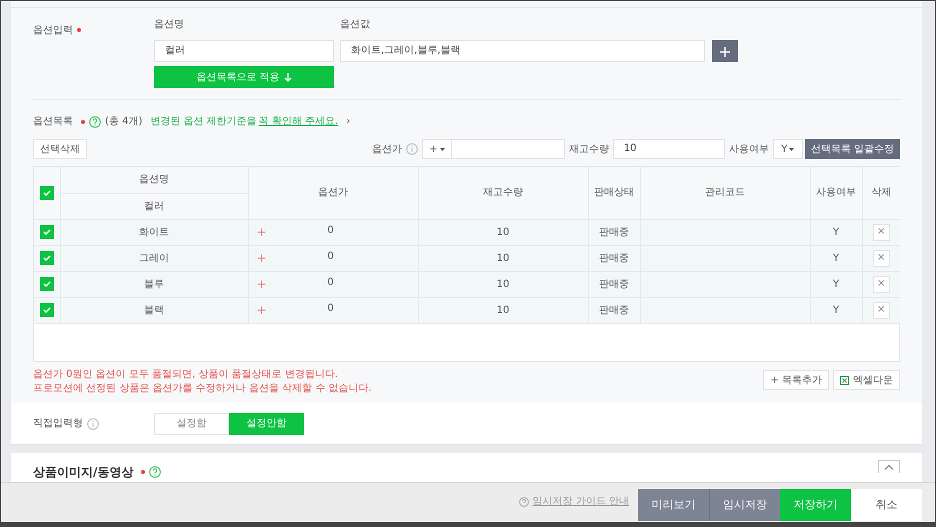  What do you see at coordinates (844, 380) in the screenshot?
I see `spreadsheet-icon` at bounding box center [844, 380].